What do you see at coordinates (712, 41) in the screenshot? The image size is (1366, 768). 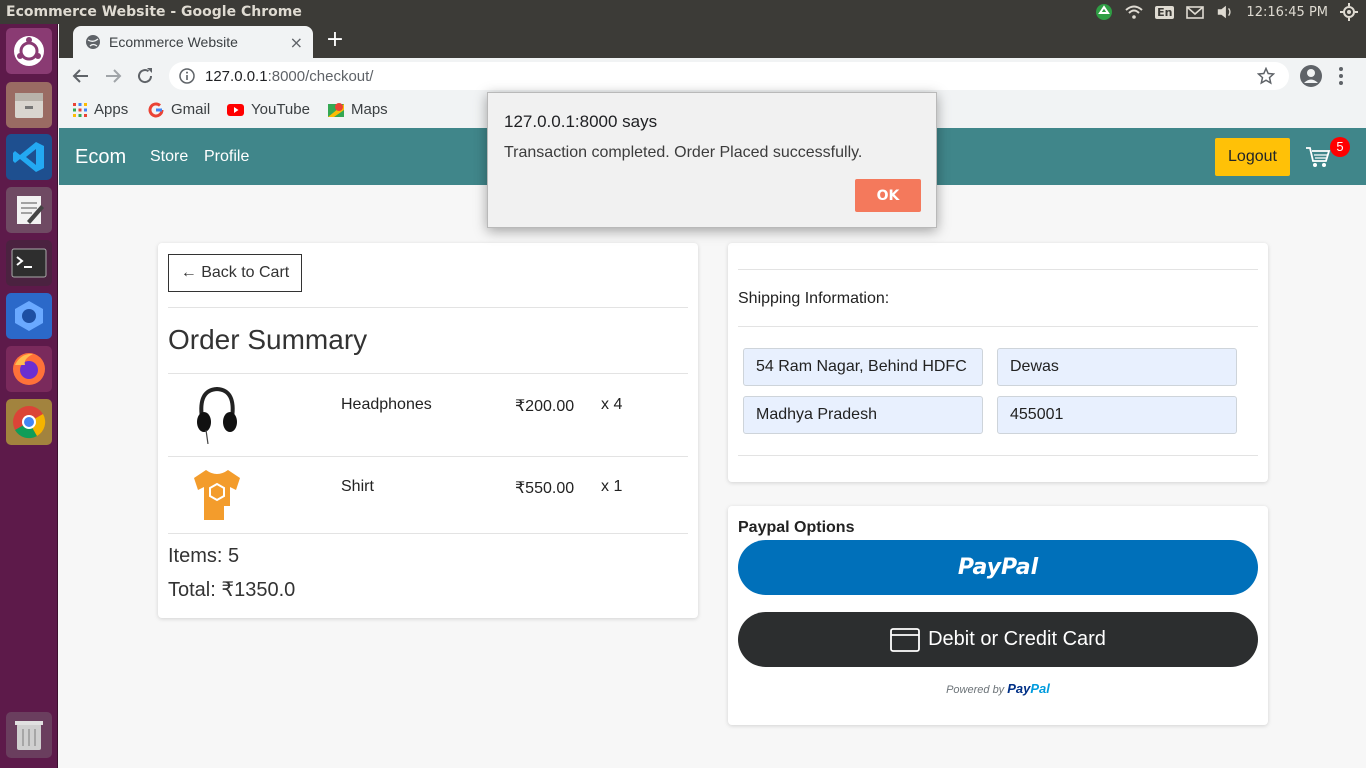 I see `tab-strip: Ecommerce Website × +` at bounding box center [712, 41].